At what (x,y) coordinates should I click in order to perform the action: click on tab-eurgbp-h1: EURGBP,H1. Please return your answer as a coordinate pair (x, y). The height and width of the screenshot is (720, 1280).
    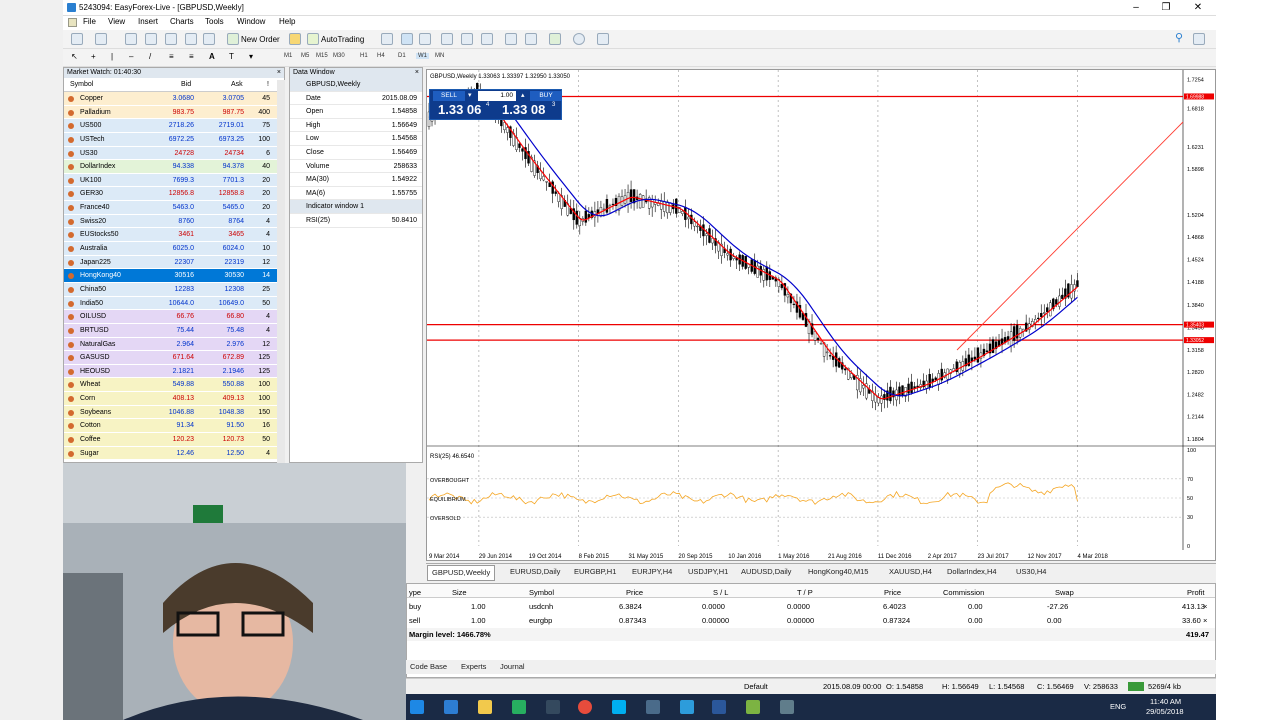
    Looking at the image, I should click on (595, 571).